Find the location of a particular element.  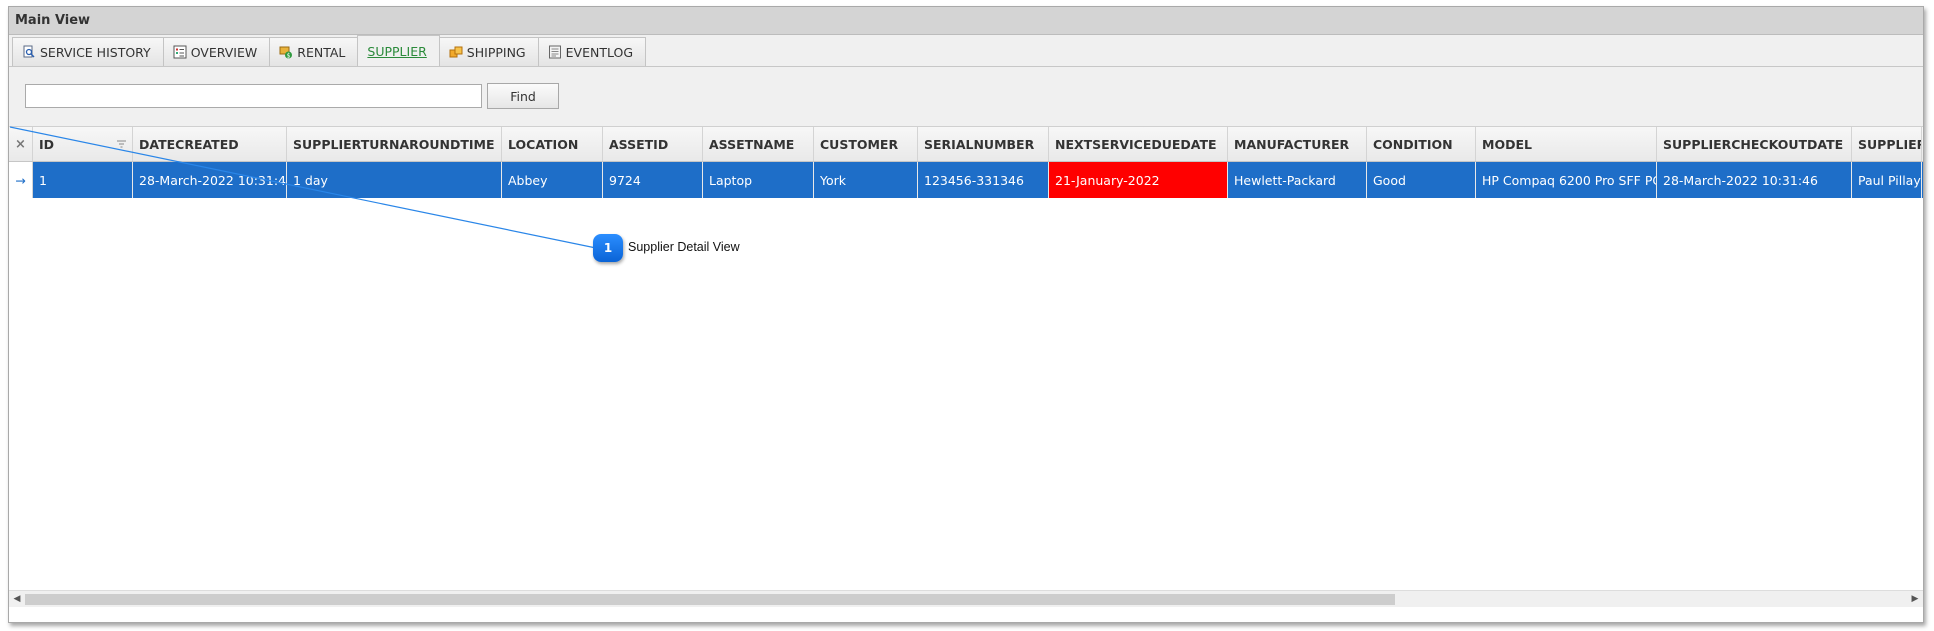

tab-label: SUPPLIER is located at coordinates (397, 51).